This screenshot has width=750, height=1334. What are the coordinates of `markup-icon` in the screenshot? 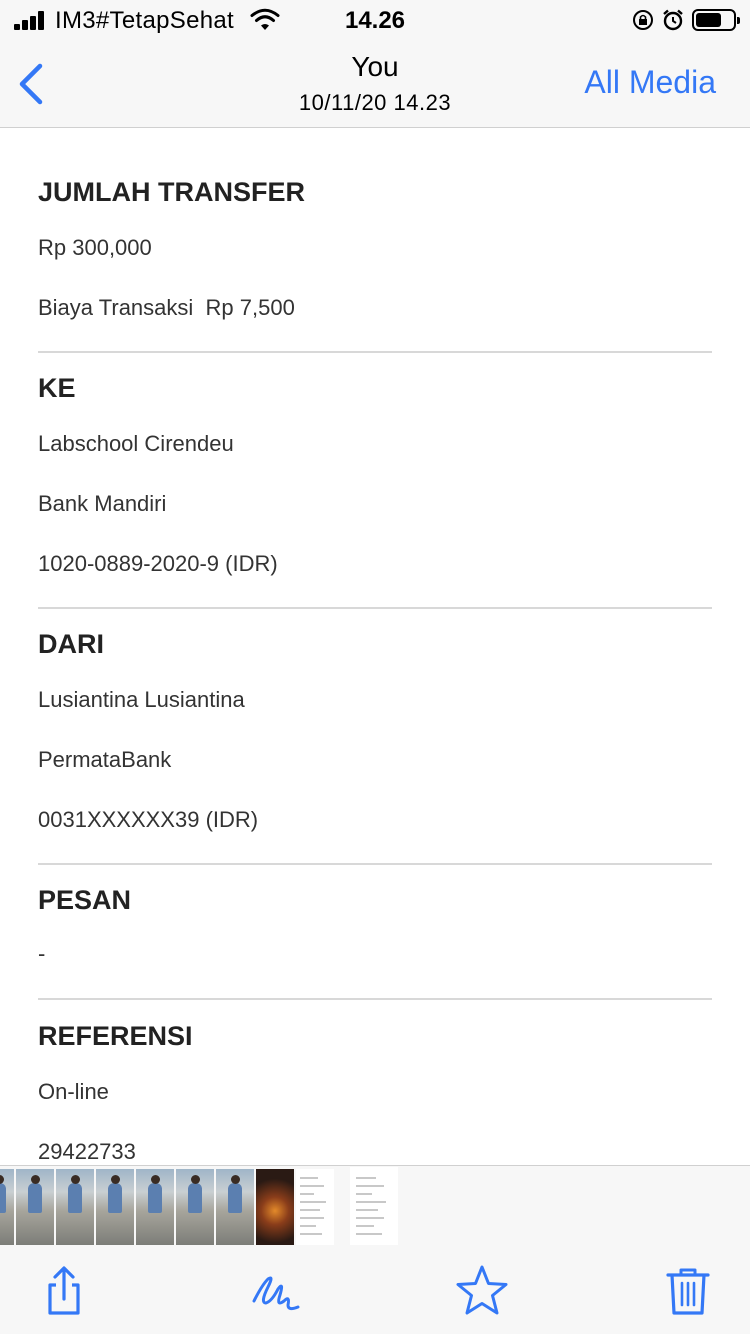 It's located at (276, 1291).